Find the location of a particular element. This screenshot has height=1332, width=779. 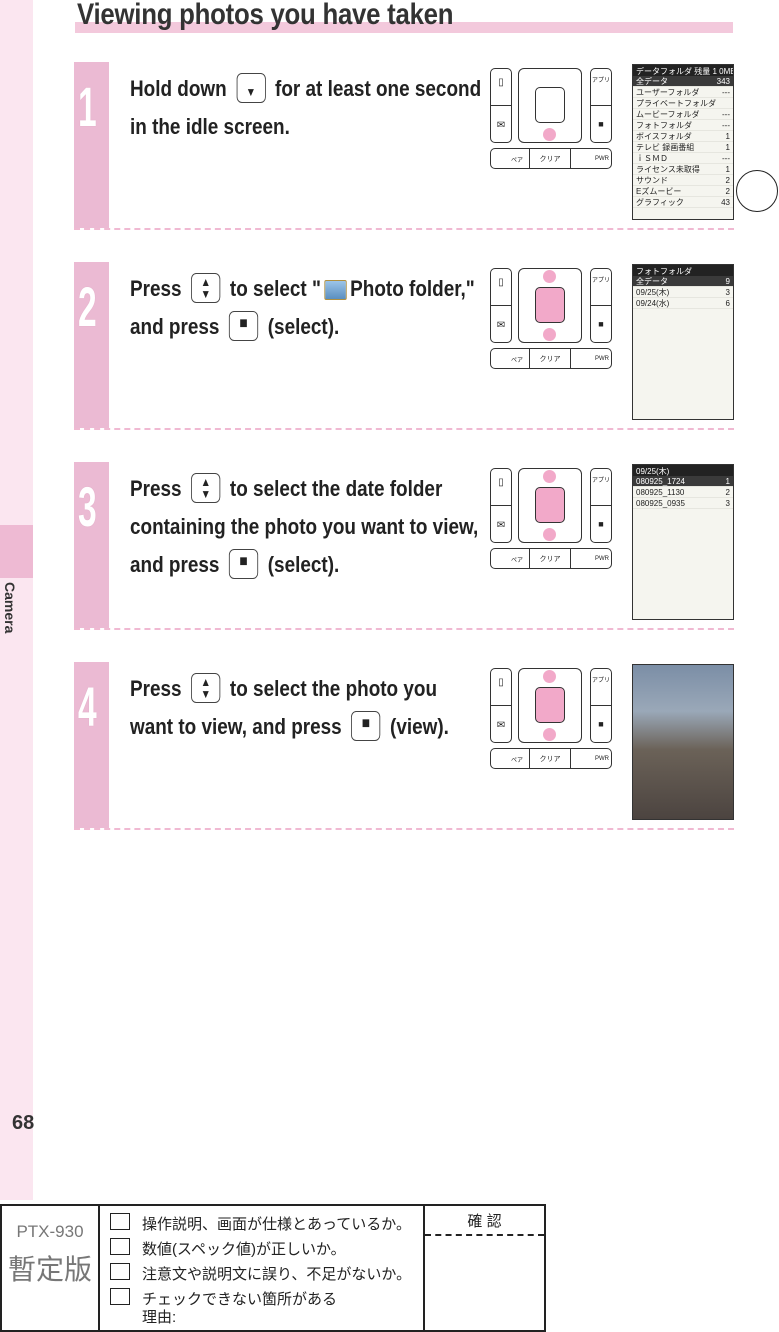

screen-list-item: 全データ 343 is located at coordinates (683, 81).